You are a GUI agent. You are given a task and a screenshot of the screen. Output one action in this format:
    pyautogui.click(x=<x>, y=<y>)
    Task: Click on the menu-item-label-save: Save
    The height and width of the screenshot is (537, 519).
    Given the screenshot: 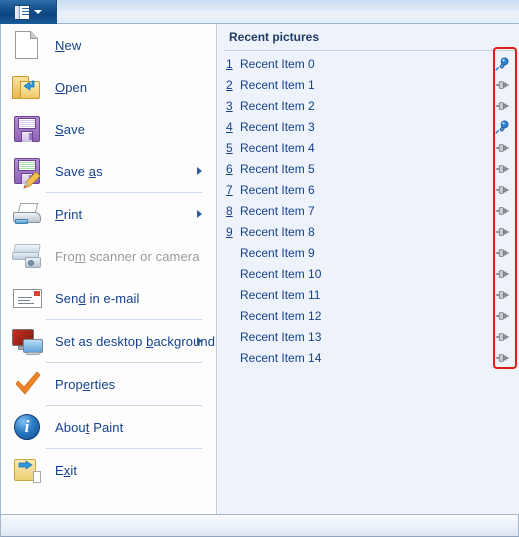 What is the action you would take?
    pyautogui.click(x=70, y=129)
    